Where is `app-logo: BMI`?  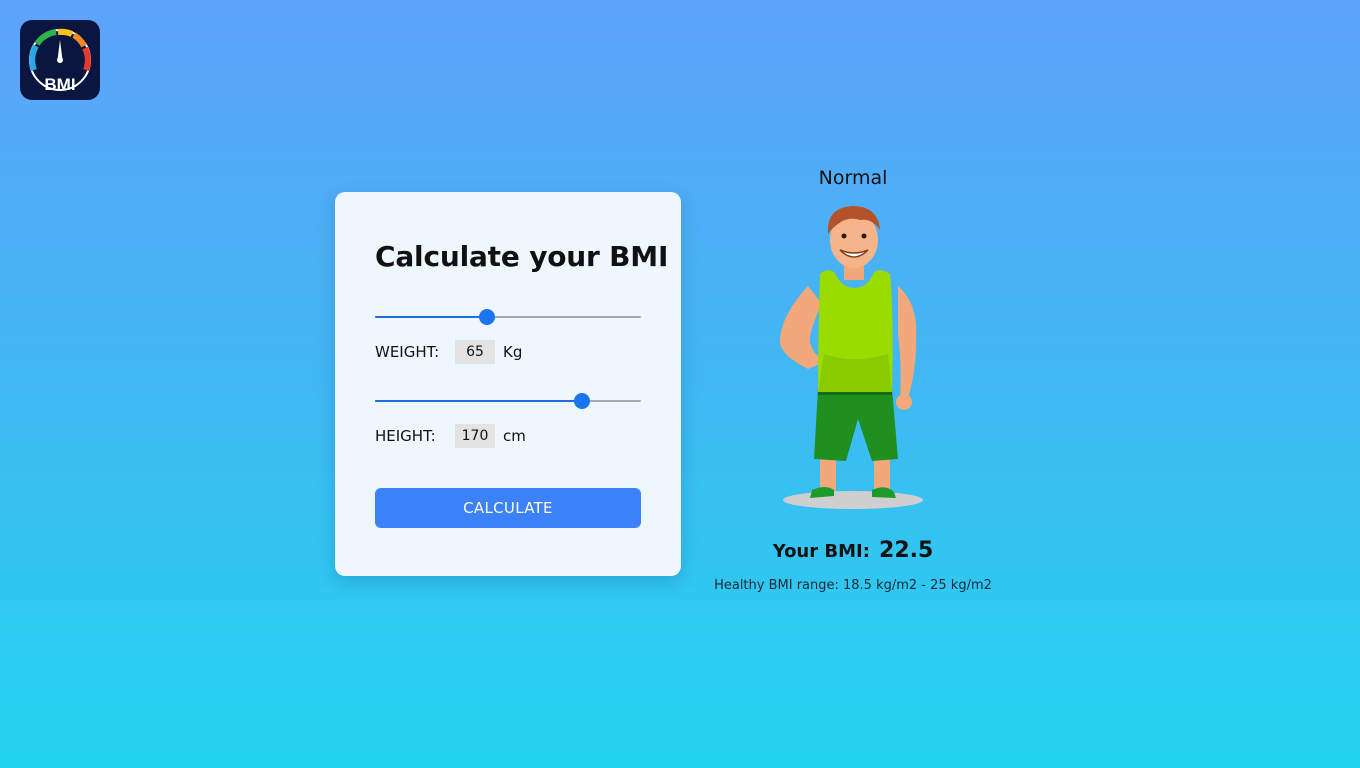
app-logo: BMI is located at coordinates (60, 60).